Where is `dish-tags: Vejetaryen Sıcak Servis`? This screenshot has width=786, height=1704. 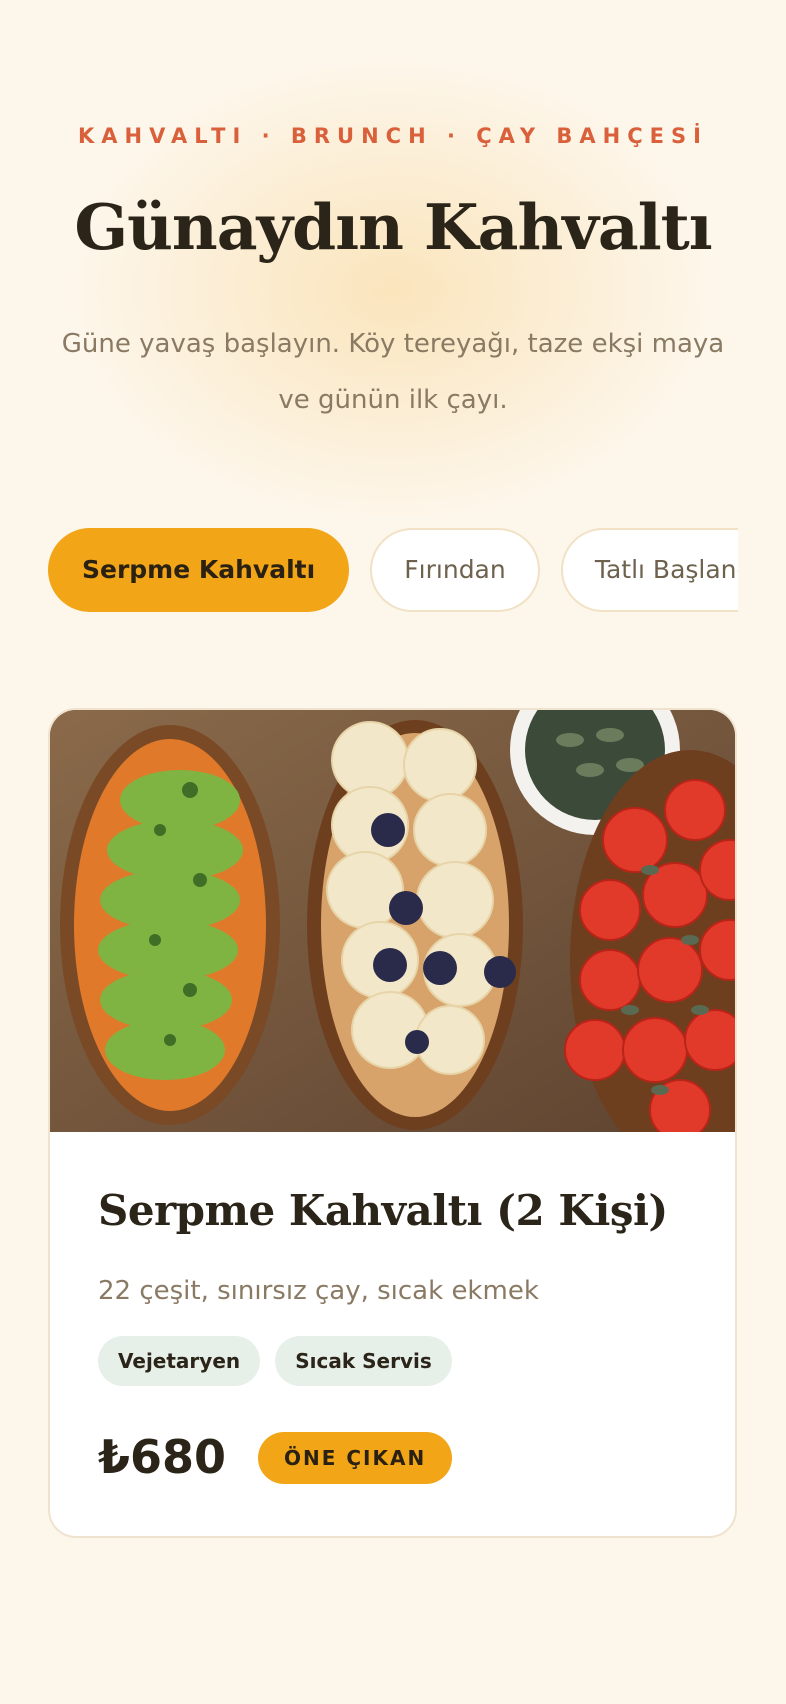
dish-tags: Vejetaryen Sıcak Servis is located at coordinates (280, 1361).